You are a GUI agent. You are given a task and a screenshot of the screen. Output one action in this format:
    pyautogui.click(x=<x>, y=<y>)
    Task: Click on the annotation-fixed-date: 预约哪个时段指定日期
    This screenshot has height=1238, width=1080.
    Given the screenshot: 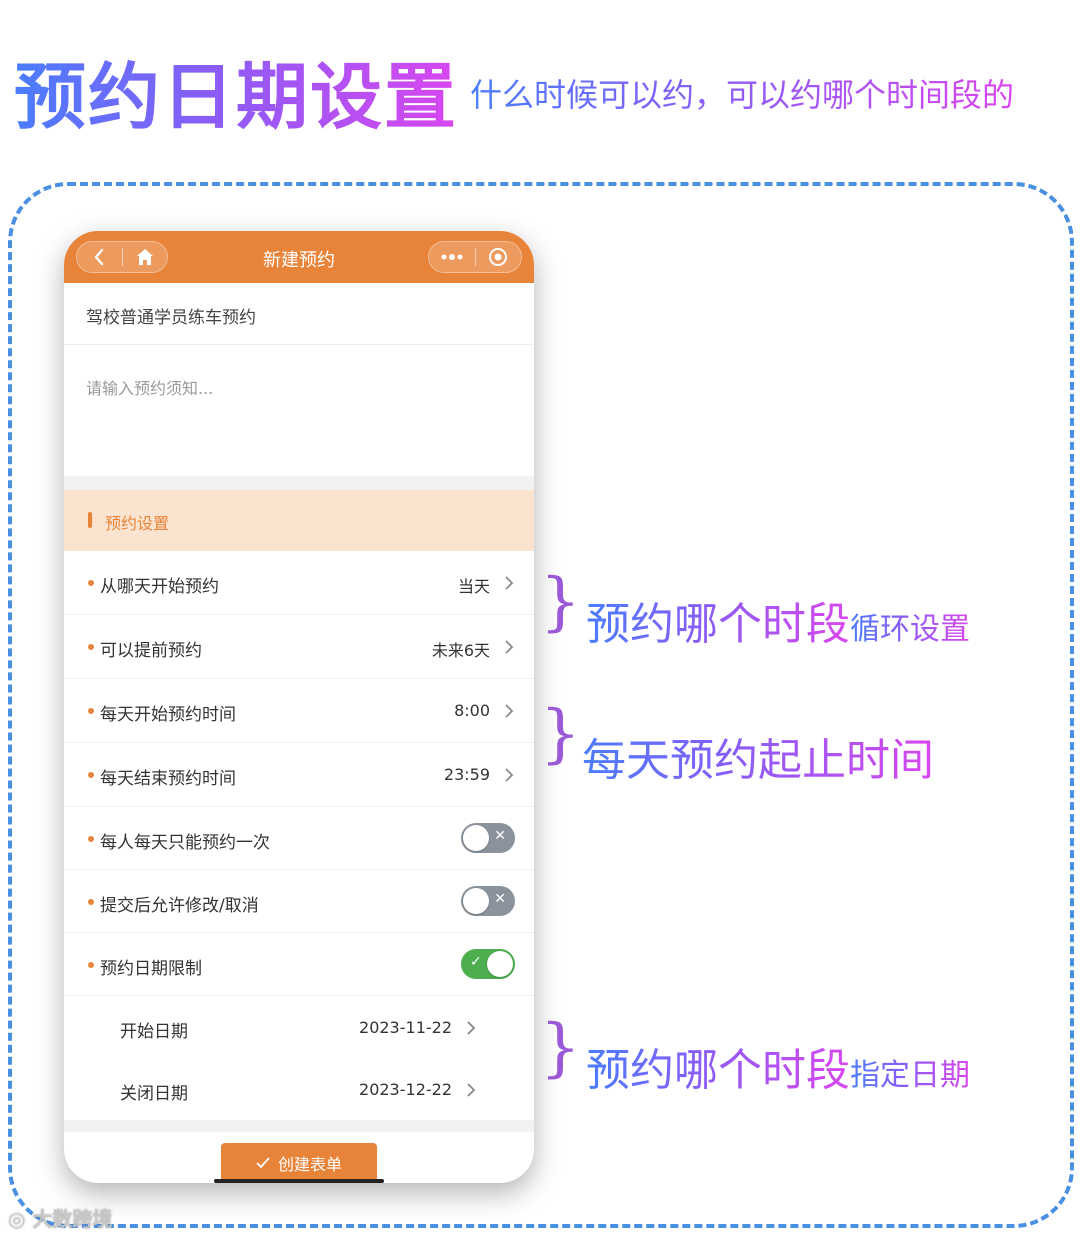 What is the action you would take?
    pyautogui.click(x=778, y=1066)
    